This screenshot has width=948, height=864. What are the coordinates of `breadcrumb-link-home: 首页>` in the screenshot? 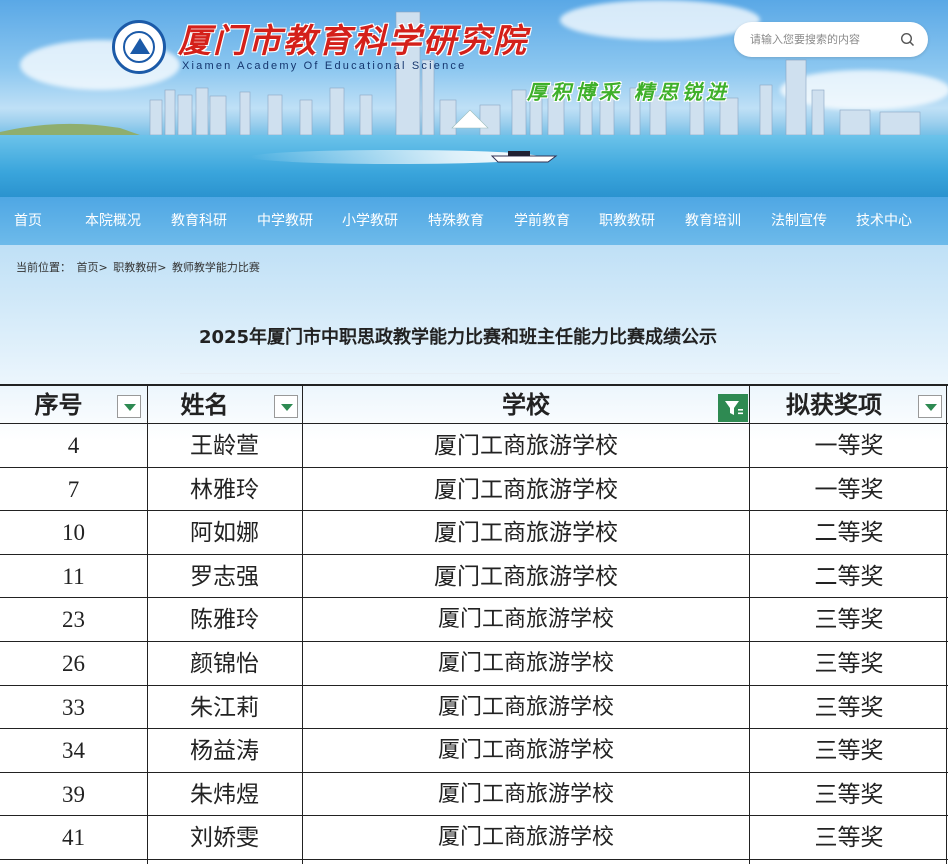 It's located at (92, 267).